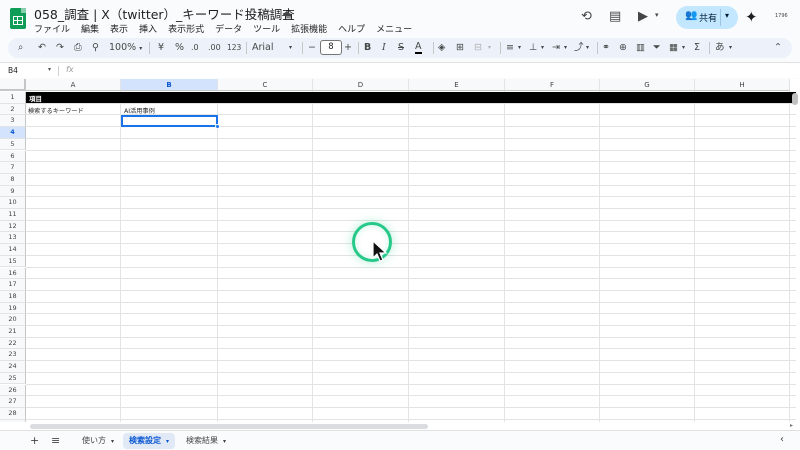  I want to click on add-sheet-icon: +, so click(34, 440).